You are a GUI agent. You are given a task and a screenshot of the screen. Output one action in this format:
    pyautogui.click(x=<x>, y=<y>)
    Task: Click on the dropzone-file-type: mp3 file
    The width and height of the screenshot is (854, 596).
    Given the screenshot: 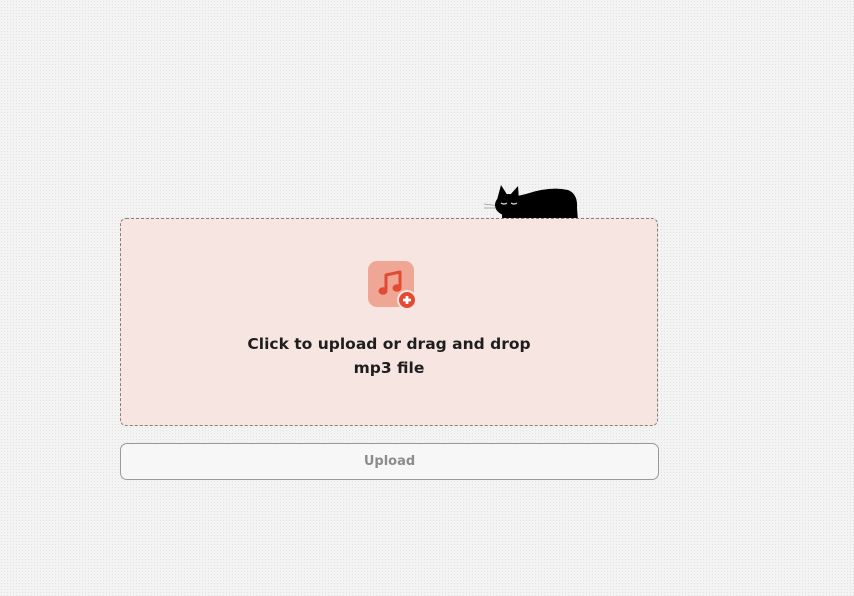 What is the action you would take?
    pyautogui.click(x=389, y=368)
    